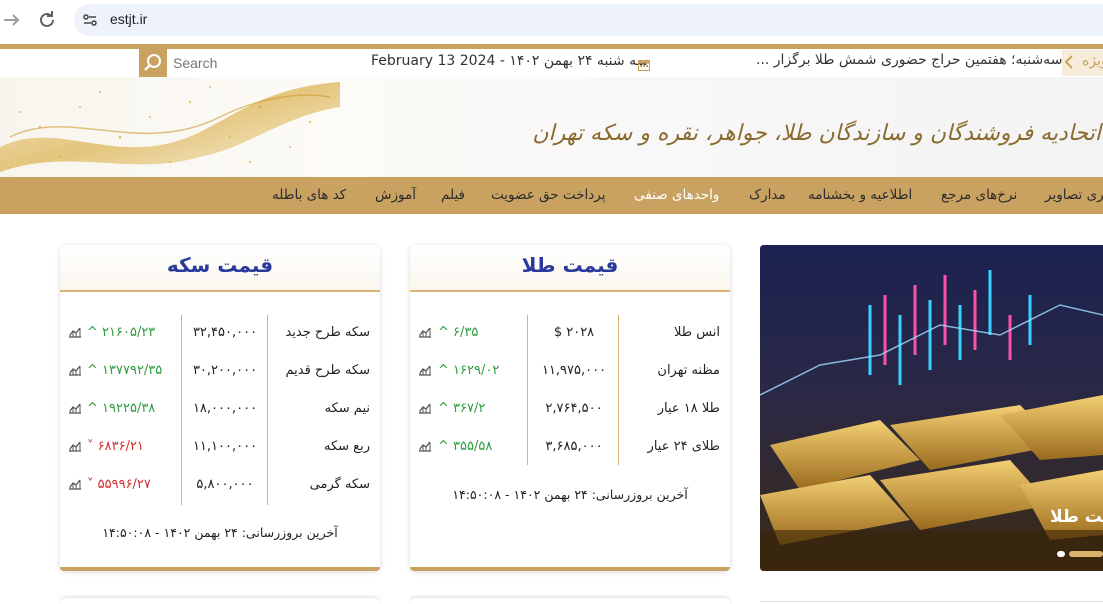 The height and width of the screenshot is (604, 1103). What do you see at coordinates (220, 420) in the screenshot?
I see `table-row: نیم سکه ۱۸,۰۰۰,۰۰۰ ۱۹۲۲۵/۳۸ ^` at bounding box center [220, 420].